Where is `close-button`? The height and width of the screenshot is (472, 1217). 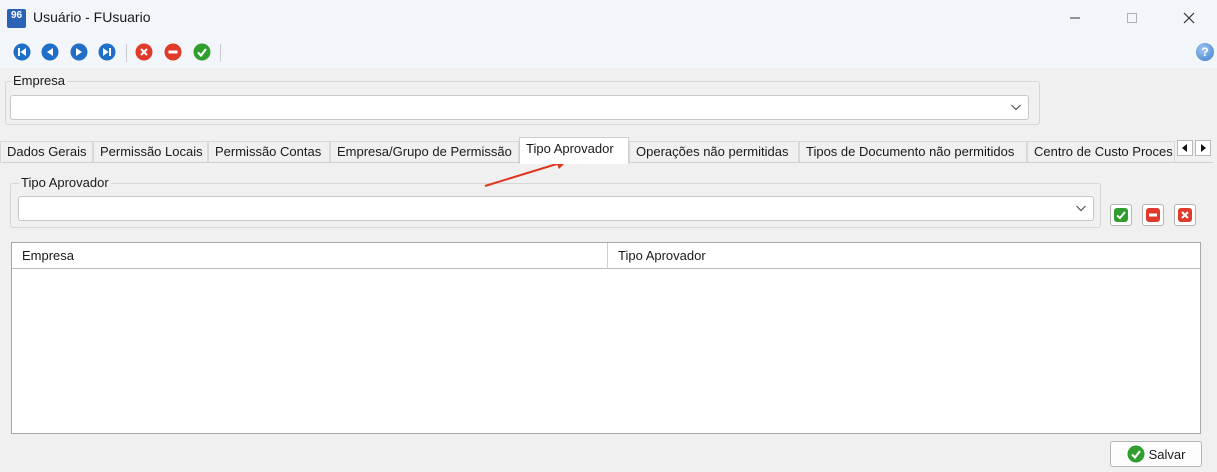 close-button is located at coordinates (1189, 18).